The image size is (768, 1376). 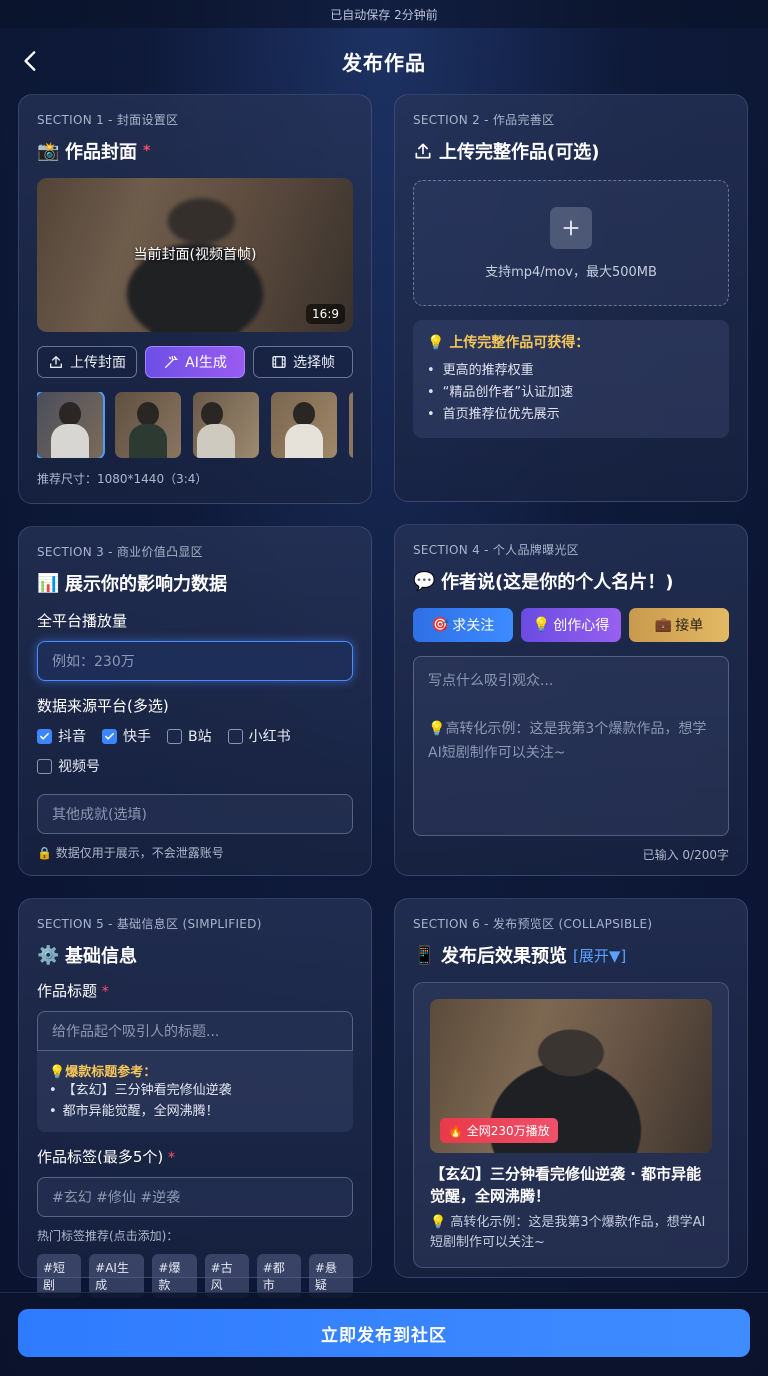 I want to click on tags-input: #玄幻 #修仙 #逆袭, so click(x=195, y=1197).